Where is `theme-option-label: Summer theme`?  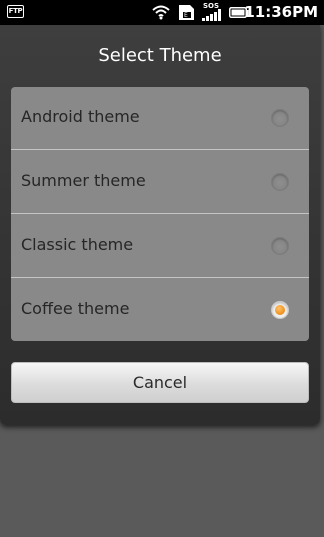
theme-option-label: Summer theme is located at coordinates (83, 180).